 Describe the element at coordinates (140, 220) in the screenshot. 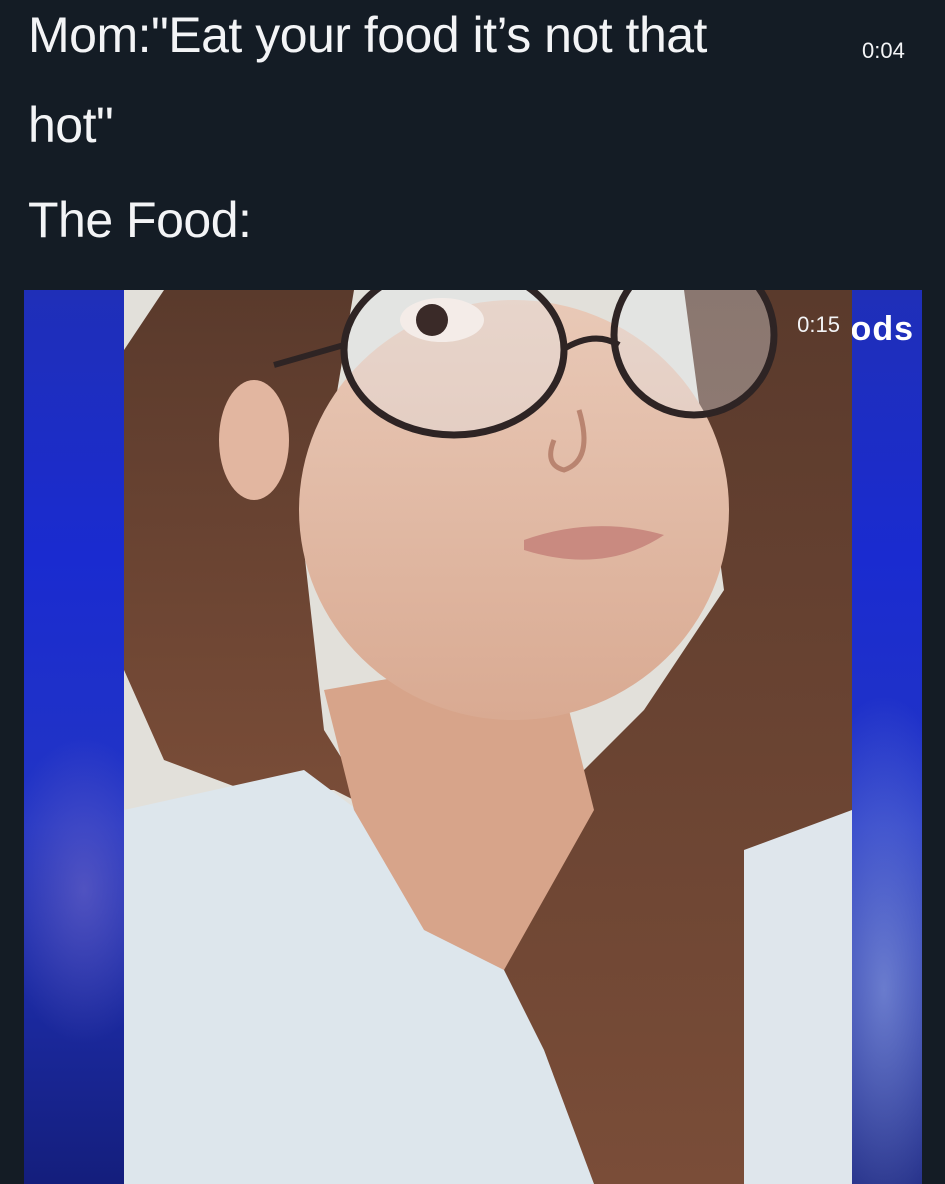

I see `caption-line-3: The Food:` at that location.